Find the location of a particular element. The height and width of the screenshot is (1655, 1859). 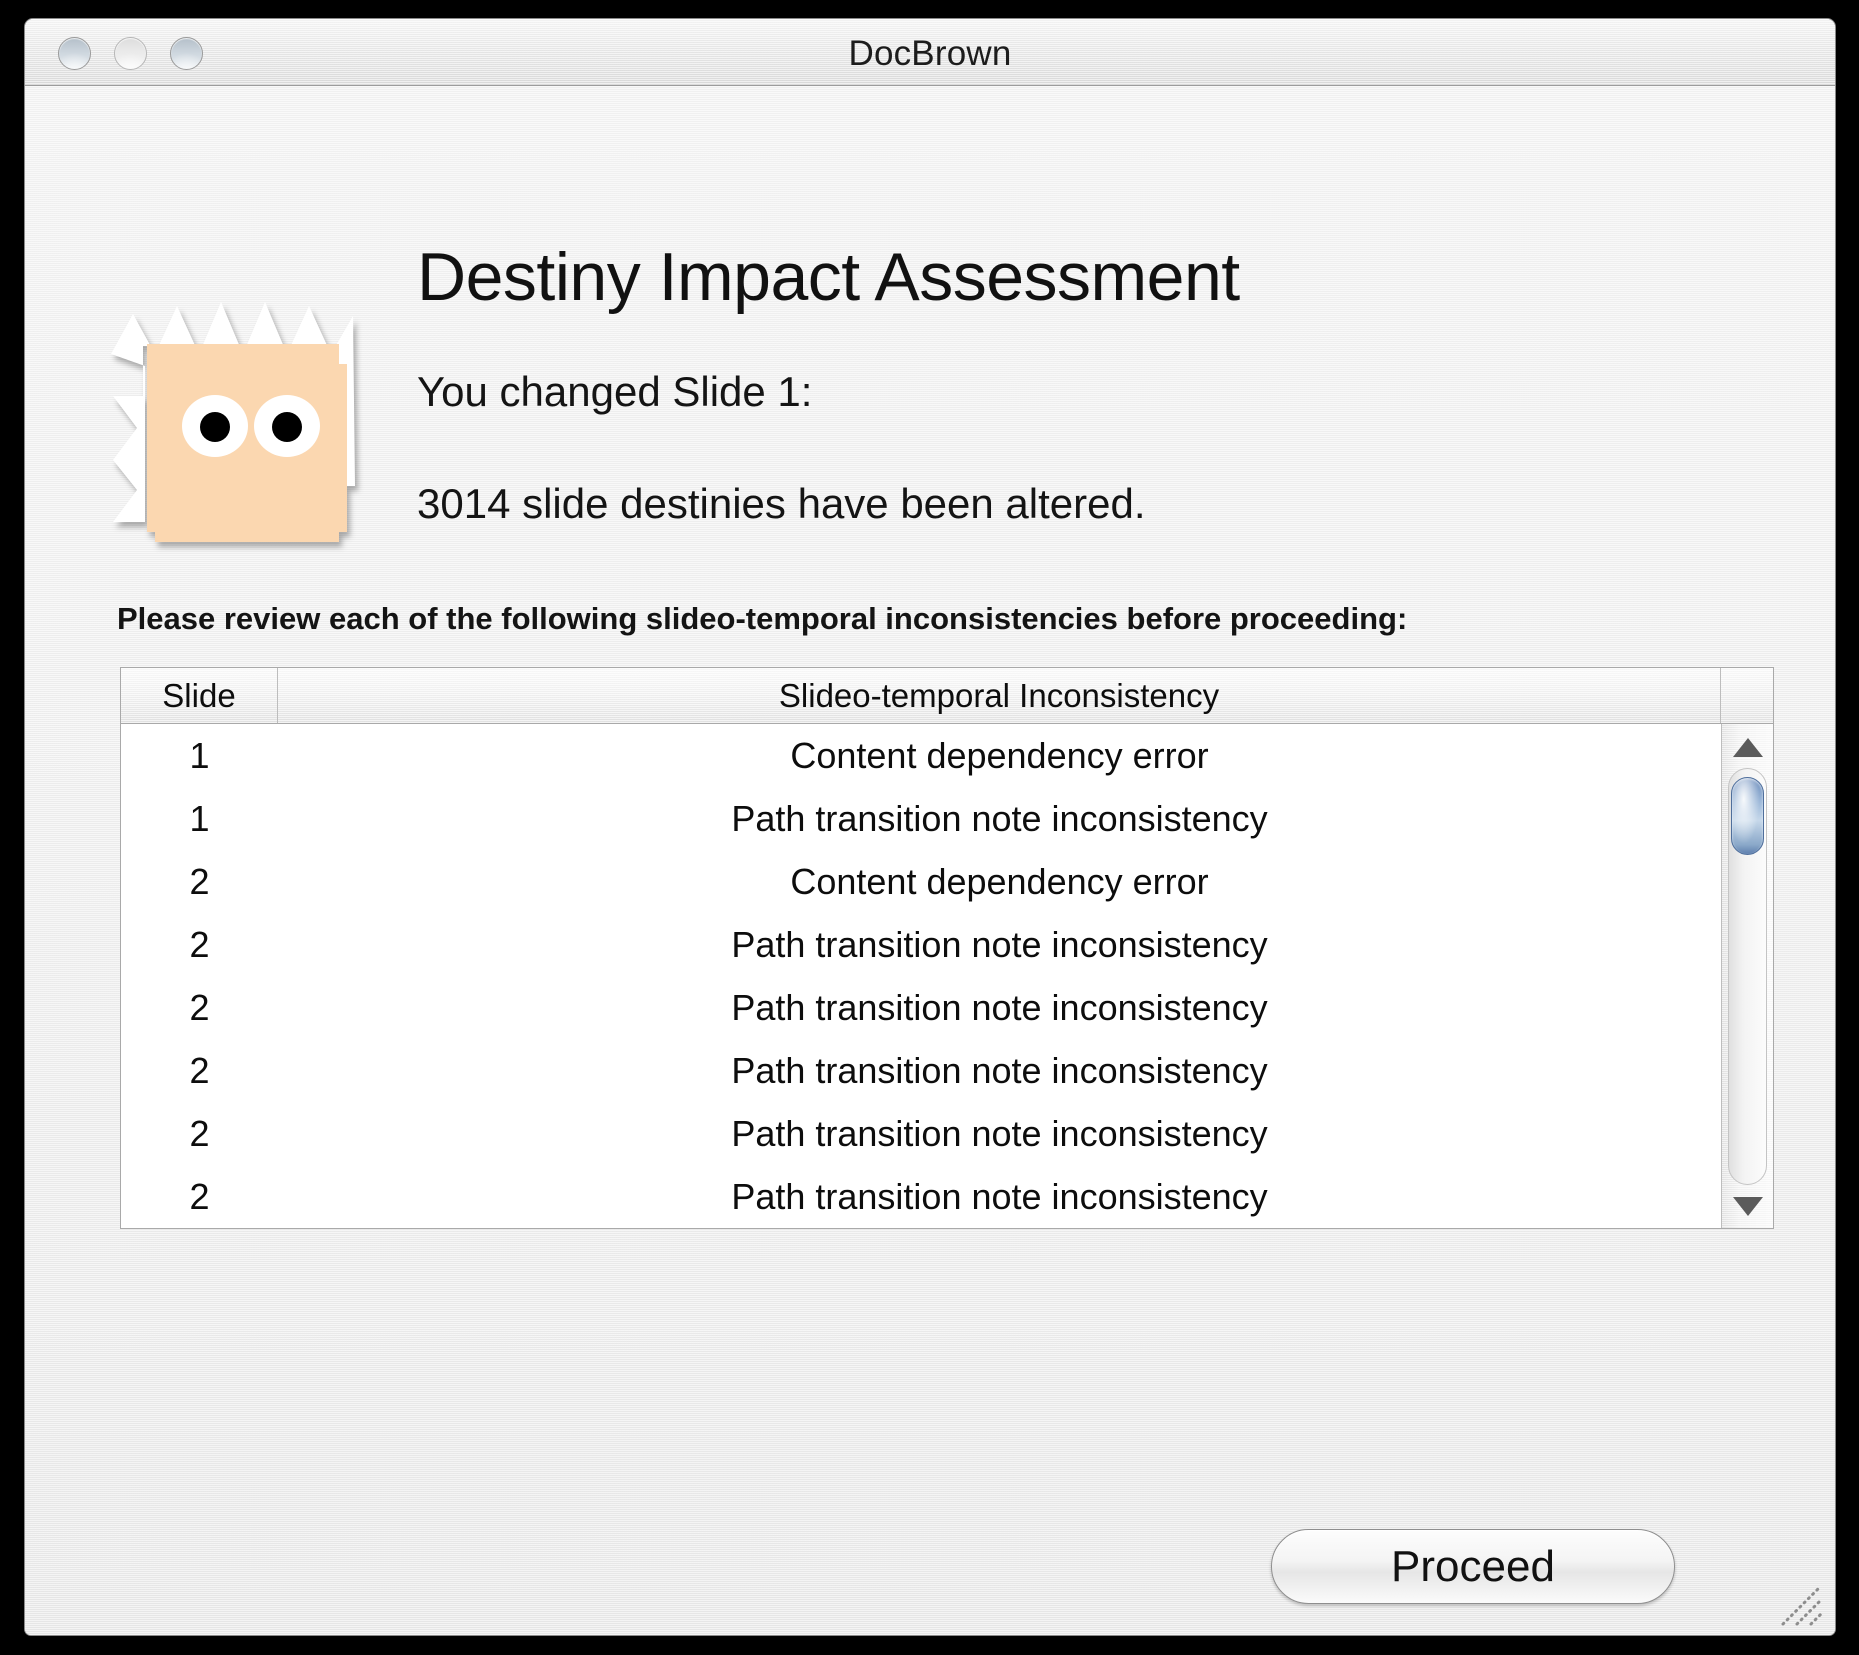

scroll-up-arrow-icon is located at coordinates (1747, 747).